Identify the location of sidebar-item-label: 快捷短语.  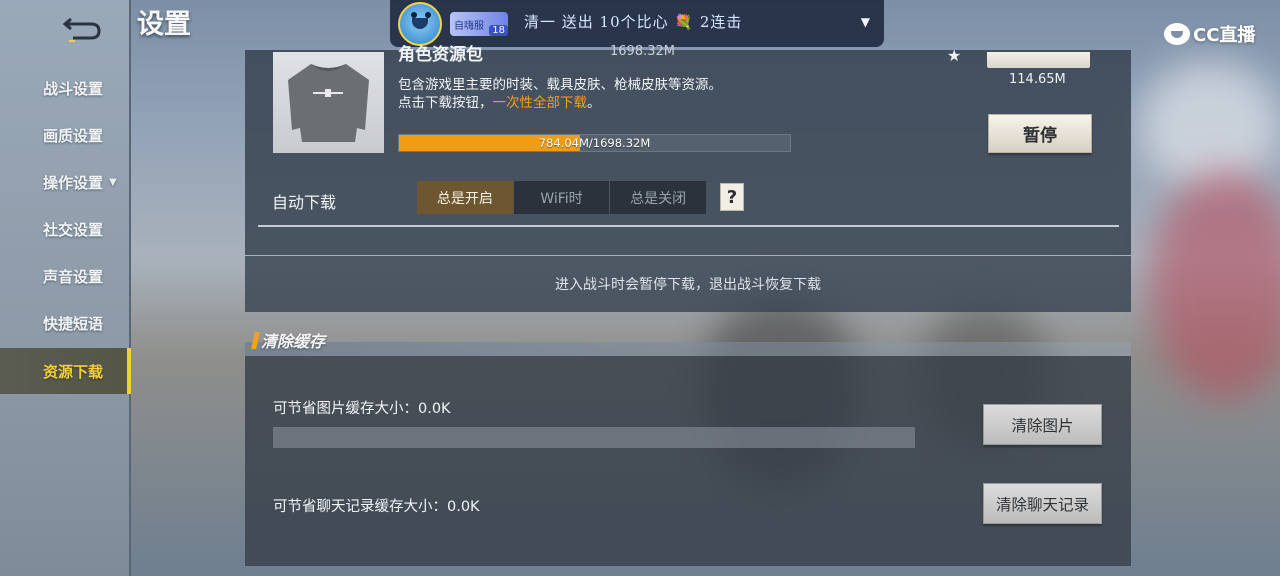
(73, 323).